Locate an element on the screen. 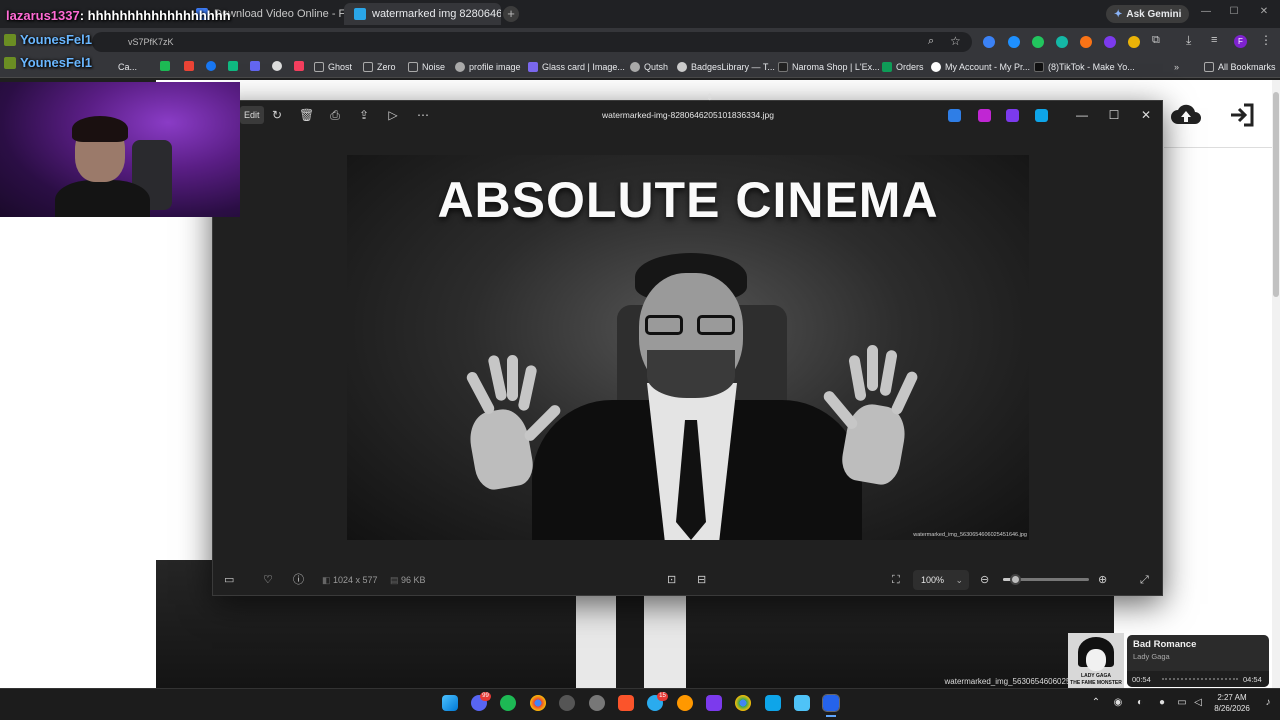 This screenshot has width=1280, height=720. bookmark-qutsh: Qutsh is located at coordinates (649, 67).